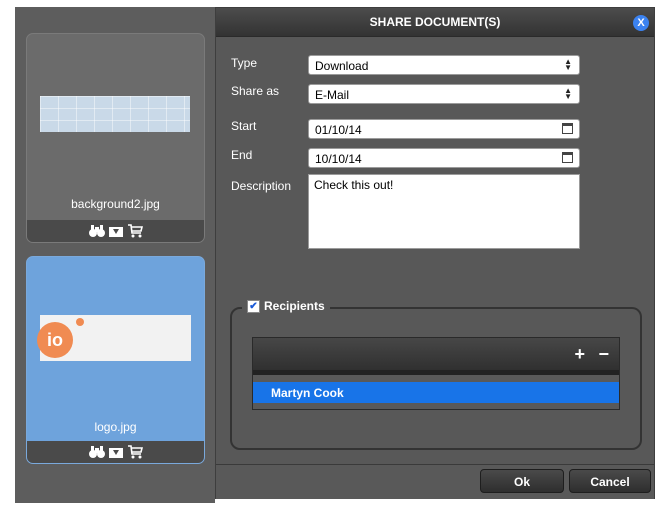 The image size is (658, 510). I want to click on type-label: Type, so click(244, 63).